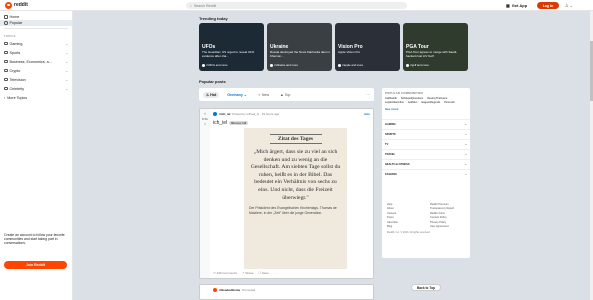  Describe the element at coordinates (16, 43) in the screenshot. I see `sidebar-item-label: Gaming` at that location.